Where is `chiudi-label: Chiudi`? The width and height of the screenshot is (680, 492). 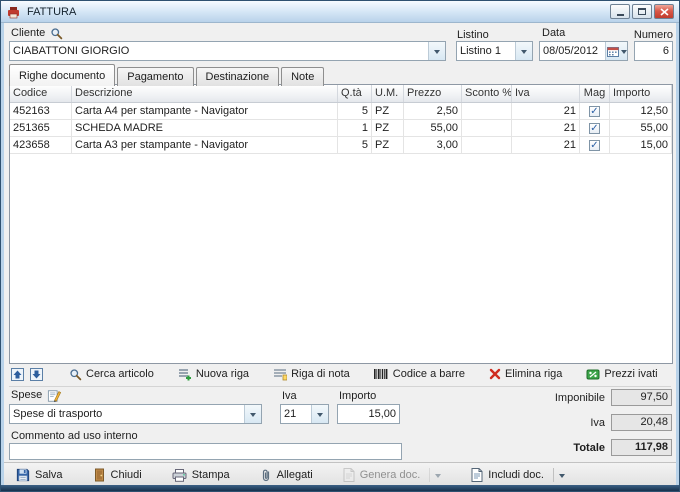 chiudi-label: Chiudi is located at coordinates (126, 475).